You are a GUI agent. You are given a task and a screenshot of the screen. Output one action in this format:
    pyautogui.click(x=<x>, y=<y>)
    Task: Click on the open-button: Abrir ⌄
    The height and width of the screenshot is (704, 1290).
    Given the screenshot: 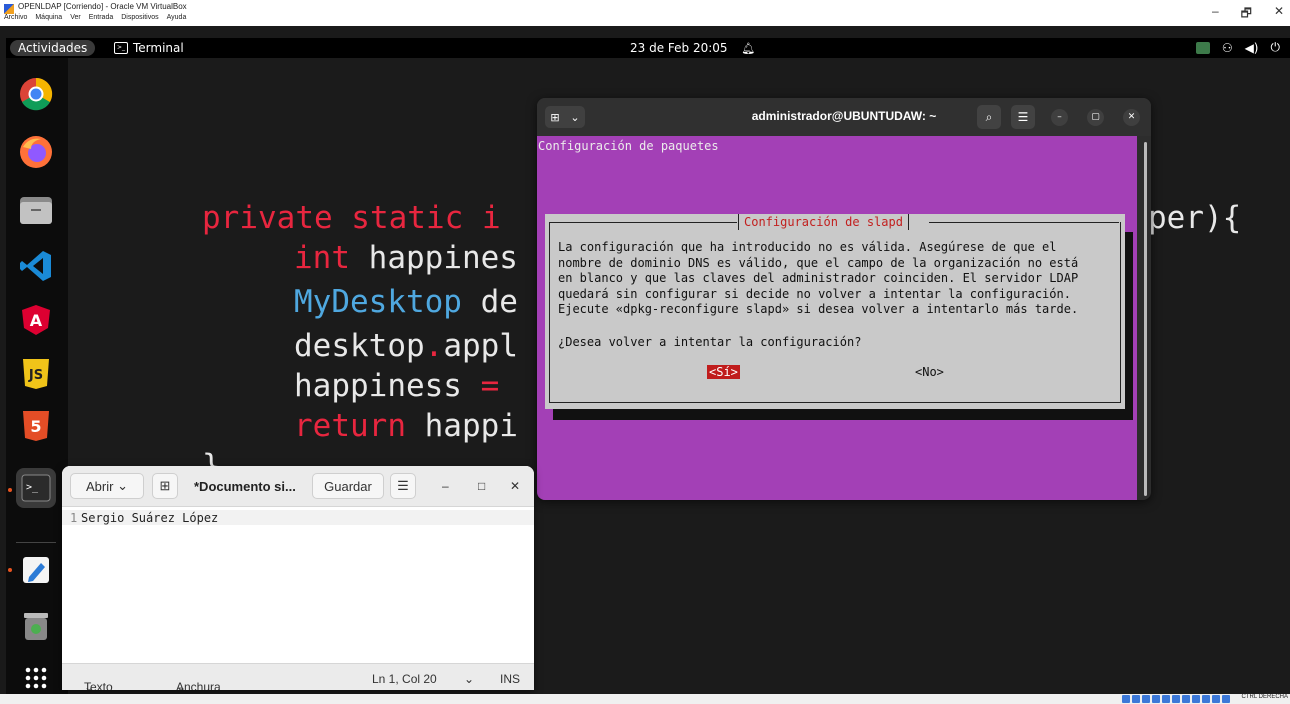 What is the action you would take?
    pyautogui.click(x=107, y=486)
    